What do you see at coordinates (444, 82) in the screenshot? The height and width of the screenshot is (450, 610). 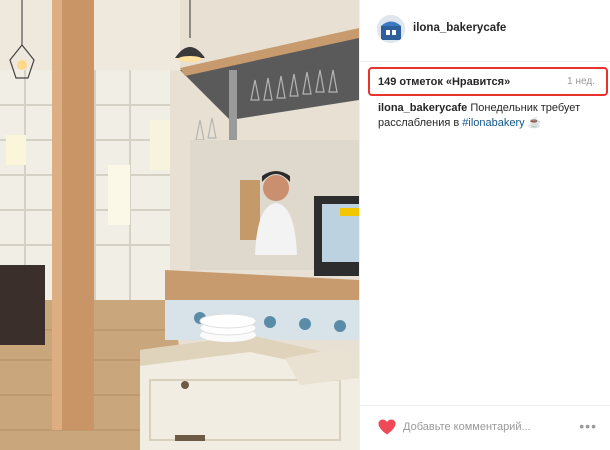 I see `likes-count: 149 отметок «Нравится»` at bounding box center [444, 82].